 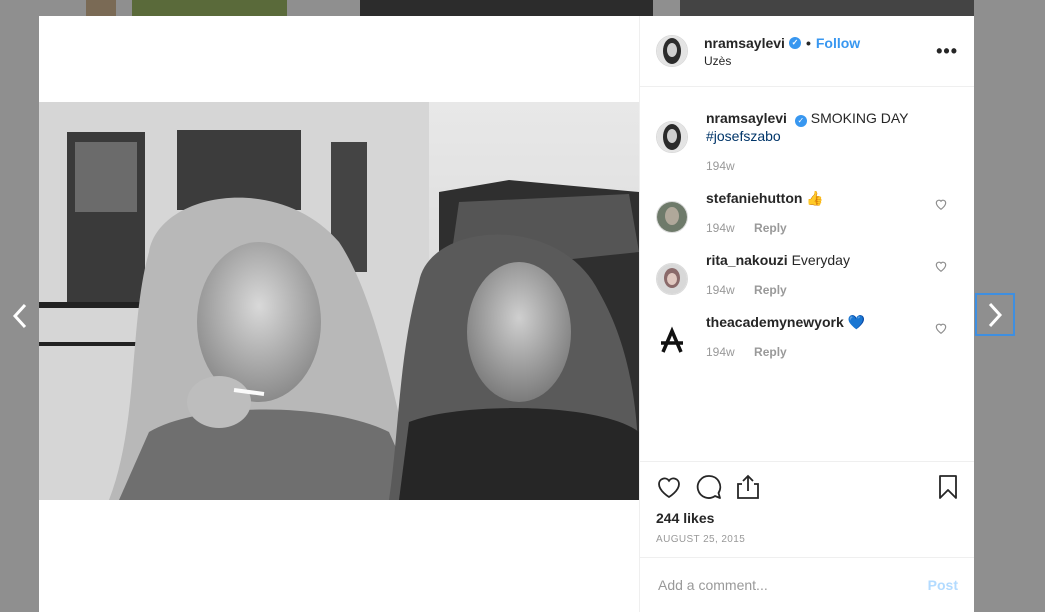 I want to click on follow-button: Follow, so click(x=838, y=43).